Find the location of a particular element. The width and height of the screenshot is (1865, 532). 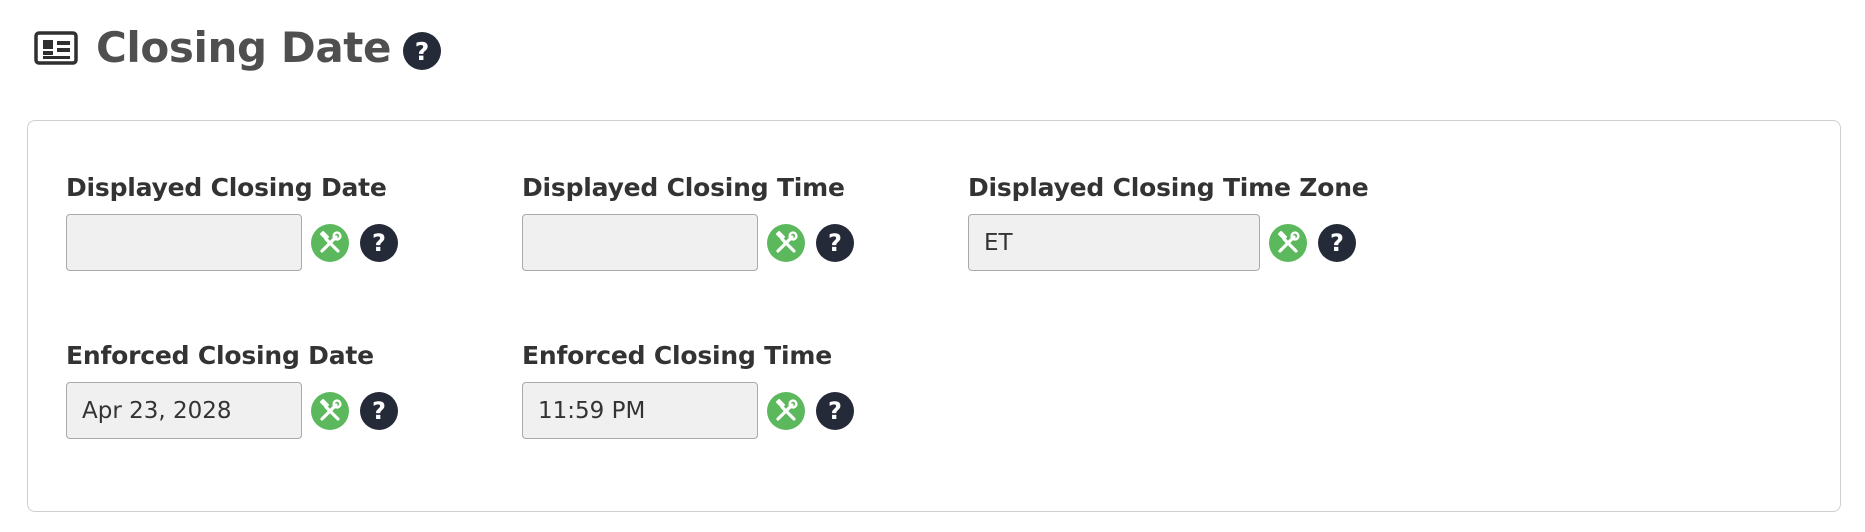

field-label: Displayed Closing Time Zone is located at coordinates (1168, 187).